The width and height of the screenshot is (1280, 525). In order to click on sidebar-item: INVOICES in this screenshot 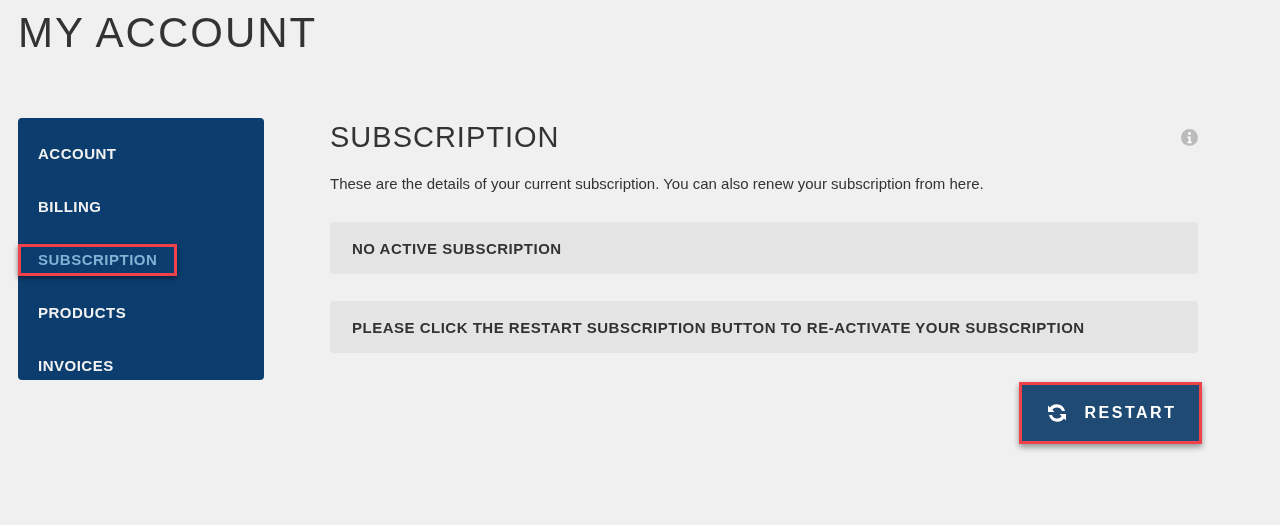, I will do `click(76, 366)`.